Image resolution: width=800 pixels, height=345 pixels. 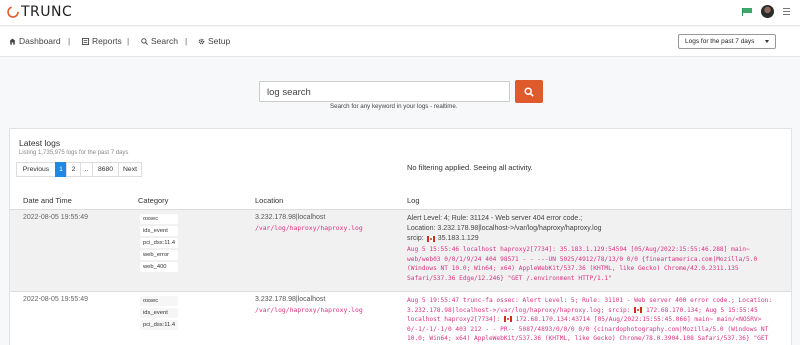 I want to click on brand-logo: TRUNC, so click(x=39, y=12).